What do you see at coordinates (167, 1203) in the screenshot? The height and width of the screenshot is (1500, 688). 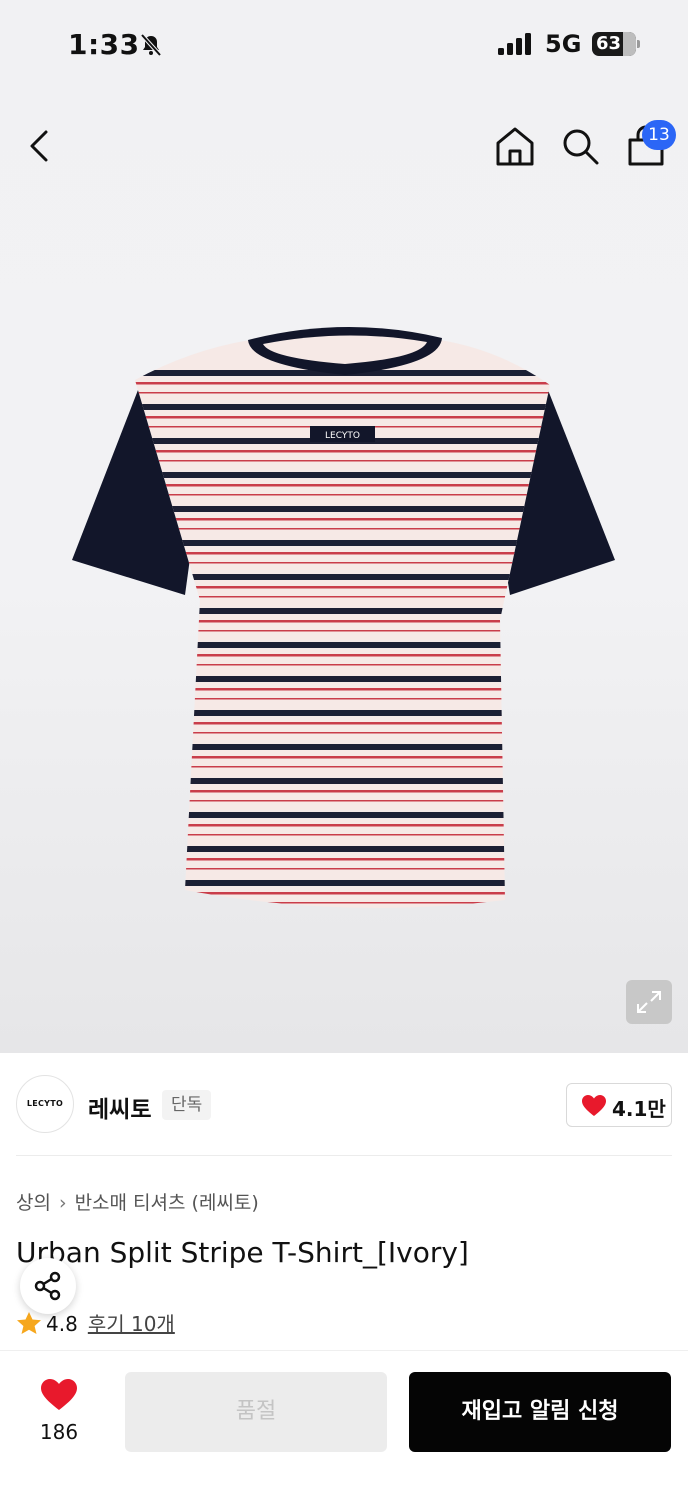 I see `breadcrumb-item-subcategory: 반소매 티셔츠 (레씨토)` at bounding box center [167, 1203].